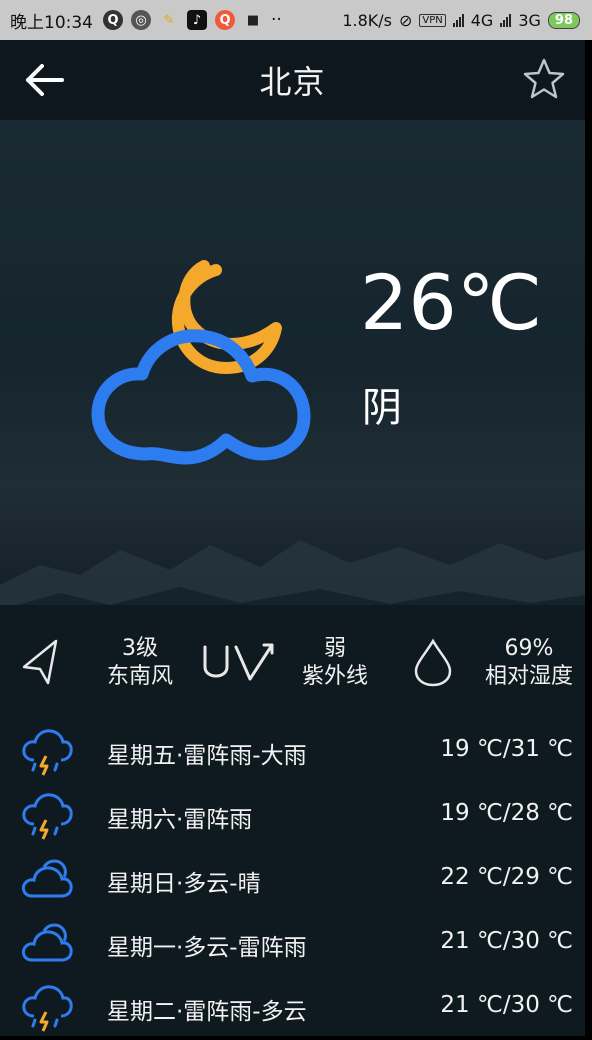  I want to click on net-speed: 1.8K/s, so click(367, 20).